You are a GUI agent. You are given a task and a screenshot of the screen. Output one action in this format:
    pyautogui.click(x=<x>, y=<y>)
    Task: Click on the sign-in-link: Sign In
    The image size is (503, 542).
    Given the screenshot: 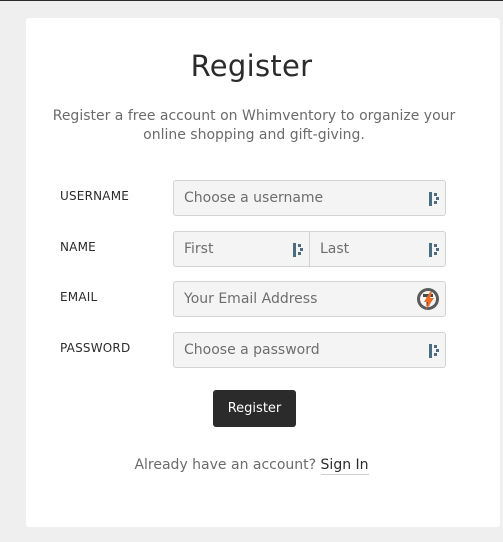 What is the action you would take?
    pyautogui.click(x=344, y=466)
    